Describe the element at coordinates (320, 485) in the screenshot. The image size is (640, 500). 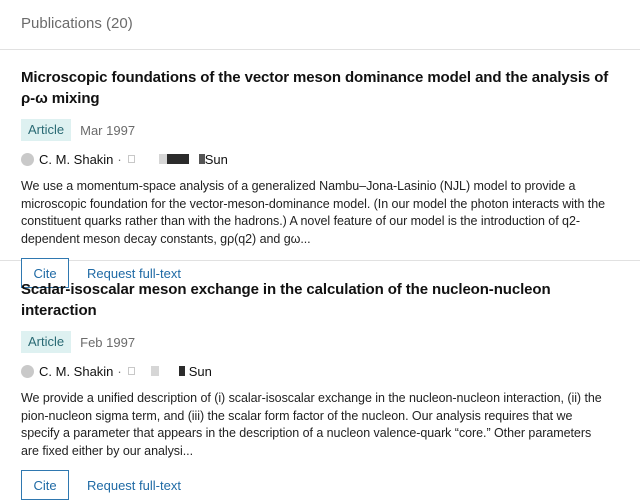
I see `publication-actions: Cite Request full-text` at that location.